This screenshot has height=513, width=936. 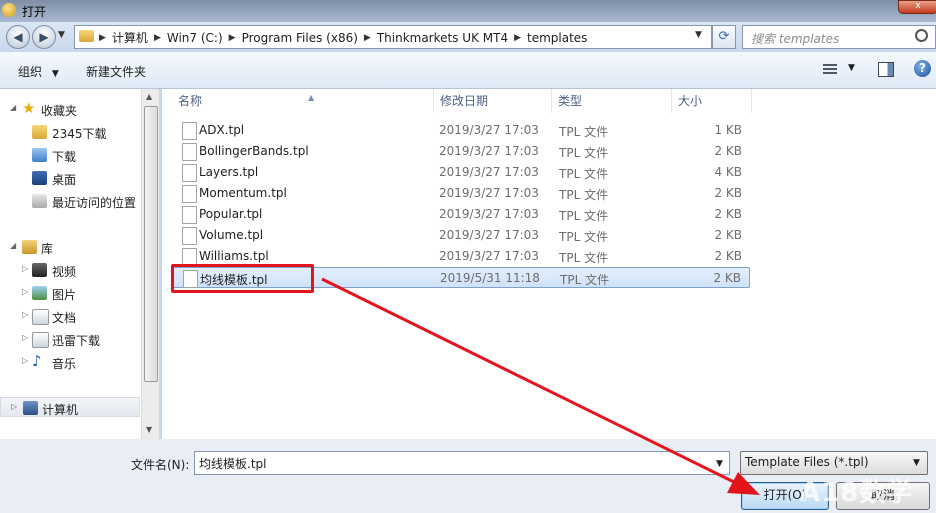 What do you see at coordinates (38, 71) in the screenshot?
I see `organize-button: 组织 ▼` at bounding box center [38, 71].